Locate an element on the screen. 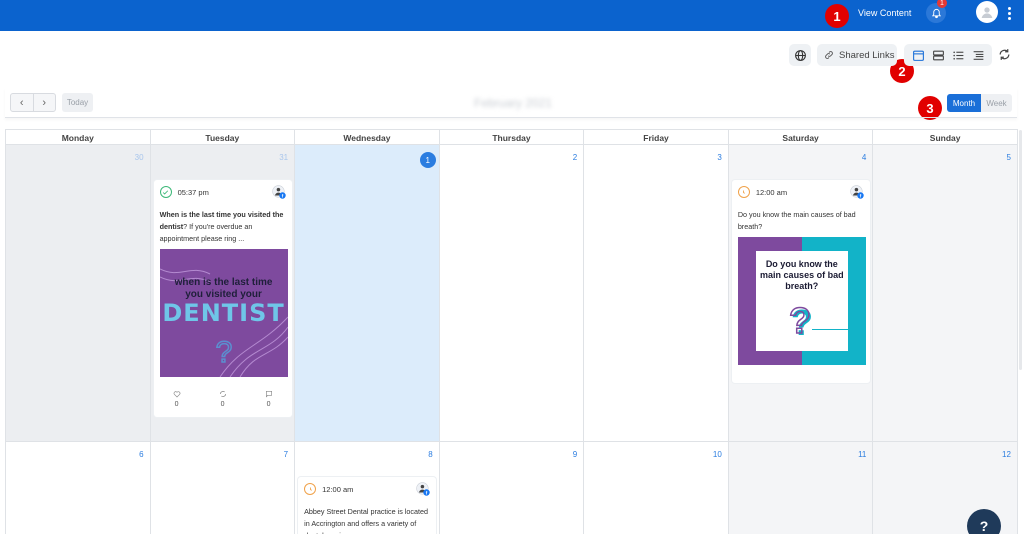 This screenshot has height=534, width=1024. month-week-toggle: Month Week is located at coordinates (979, 103).